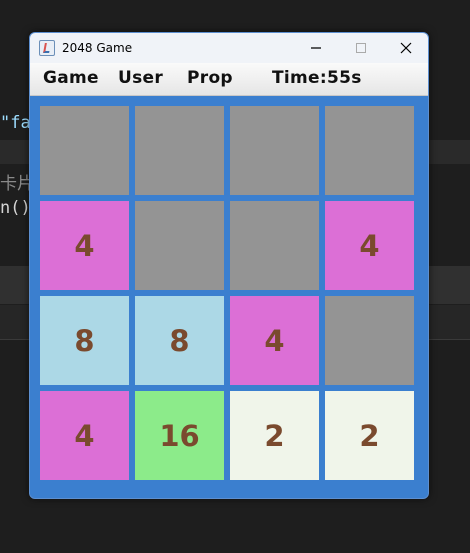  Describe the element at coordinates (15, 208) in the screenshot. I see `editor-code-fragment: n()` at that location.